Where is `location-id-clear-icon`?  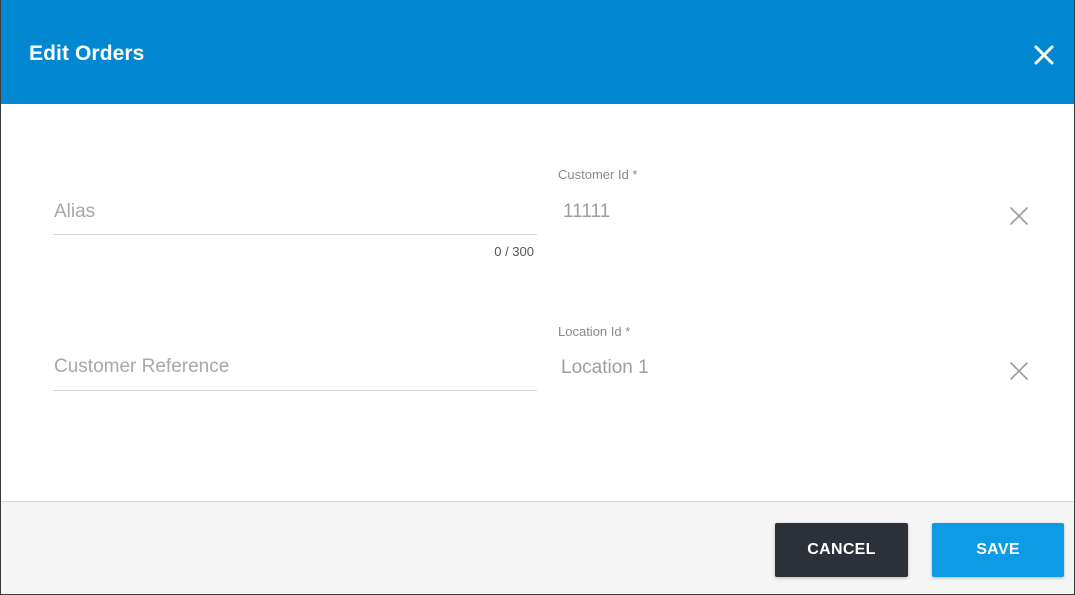
location-id-clear-icon is located at coordinates (1019, 371).